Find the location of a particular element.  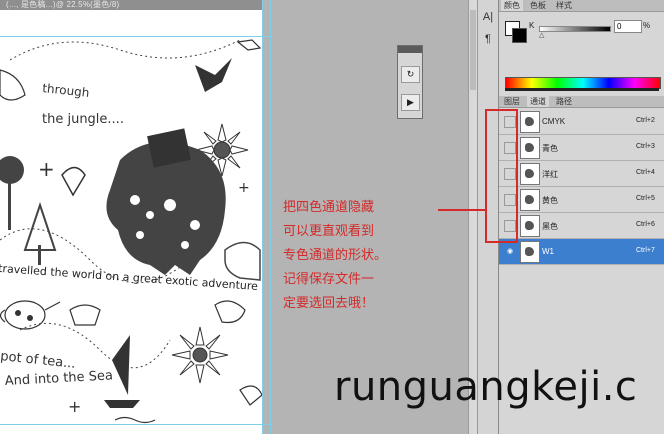

channel-row-yellow: 黄色 Ctrl+5 is located at coordinates (581, 200).